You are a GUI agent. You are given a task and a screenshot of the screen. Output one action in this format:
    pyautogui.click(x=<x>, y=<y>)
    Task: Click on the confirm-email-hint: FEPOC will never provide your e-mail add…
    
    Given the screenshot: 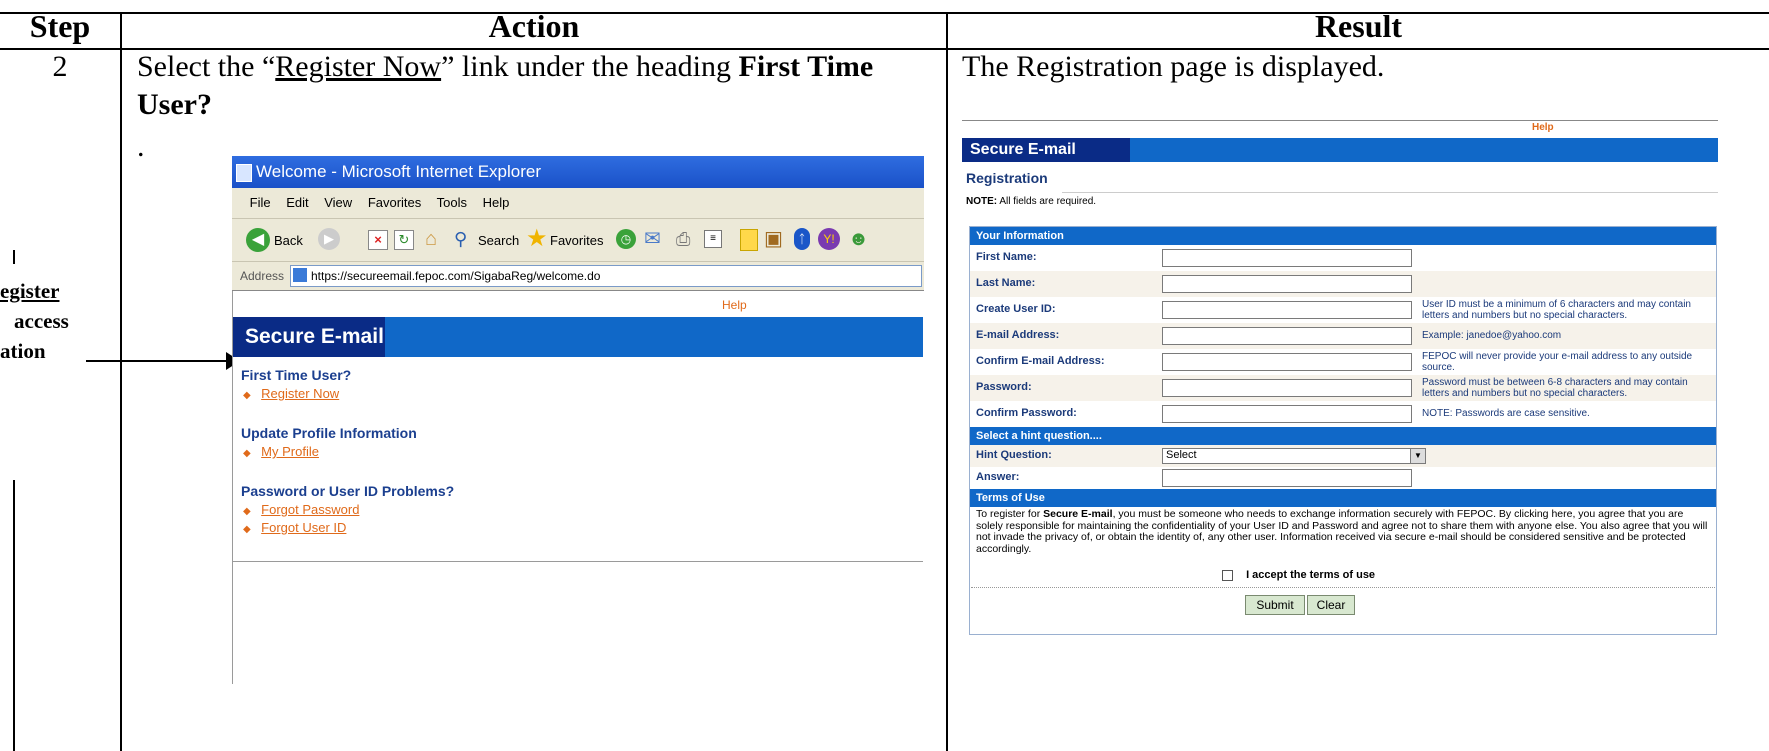 What is the action you would take?
    pyautogui.click(x=1557, y=362)
    